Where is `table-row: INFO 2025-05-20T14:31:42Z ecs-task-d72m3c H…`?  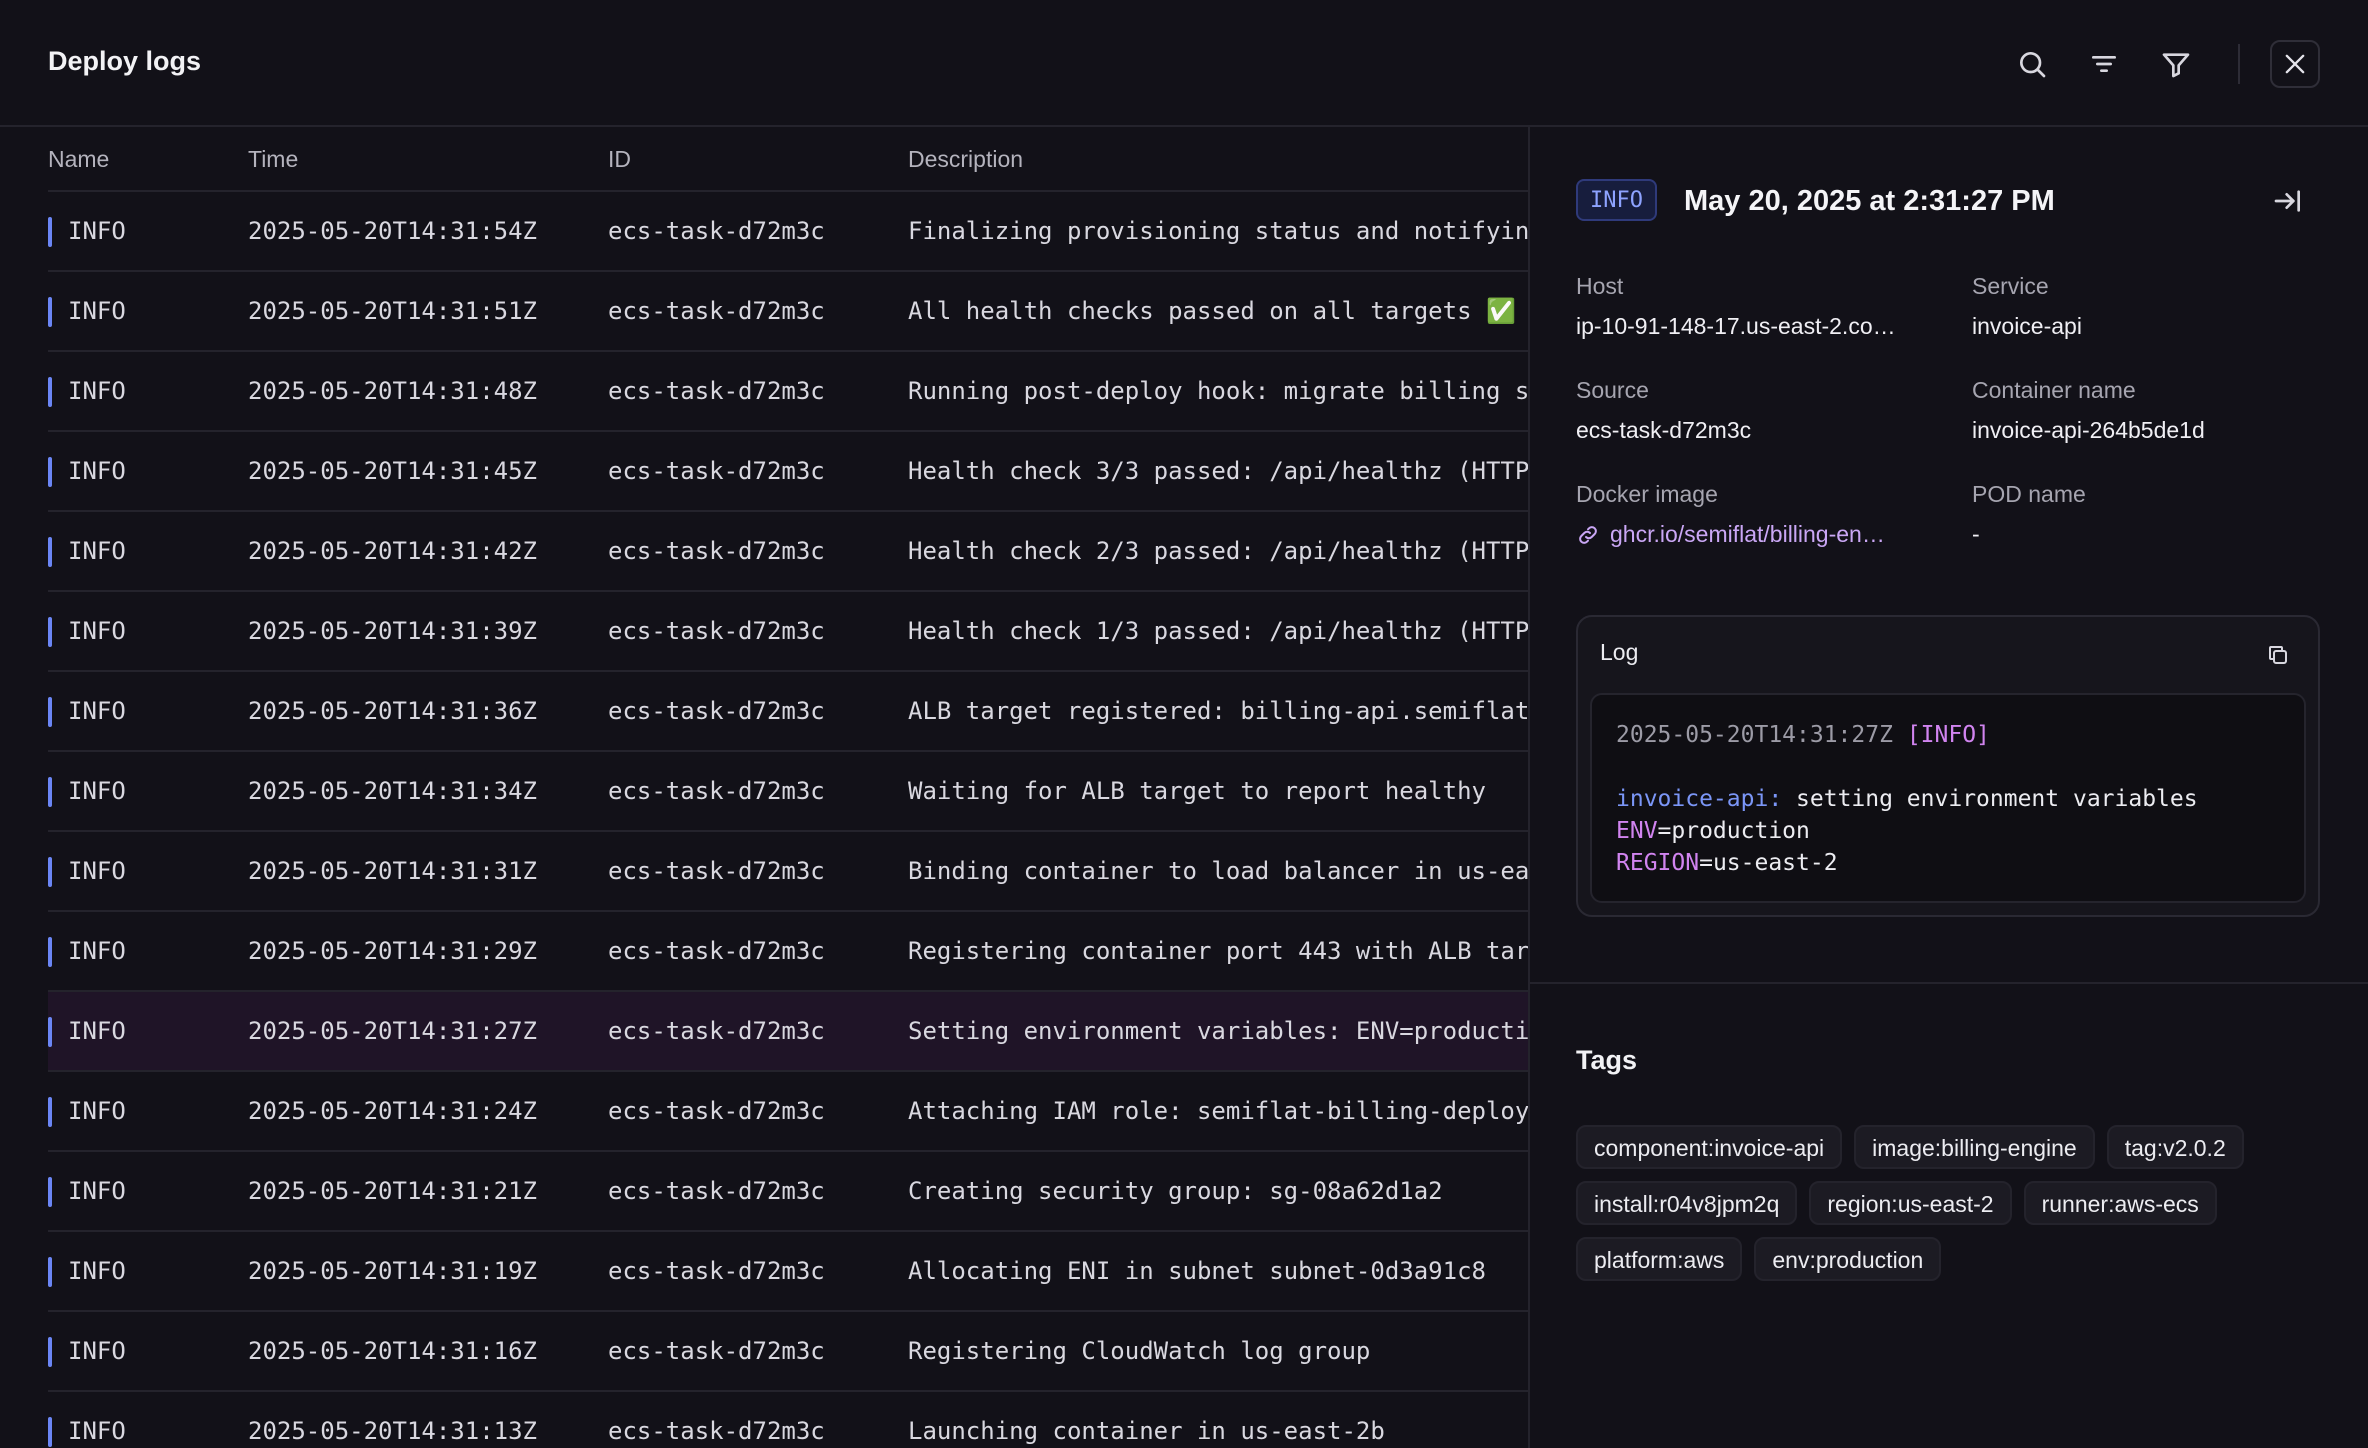 table-row: INFO 2025-05-20T14:31:42Z ecs-task-d72m3c H… is located at coordinates (788, 552).